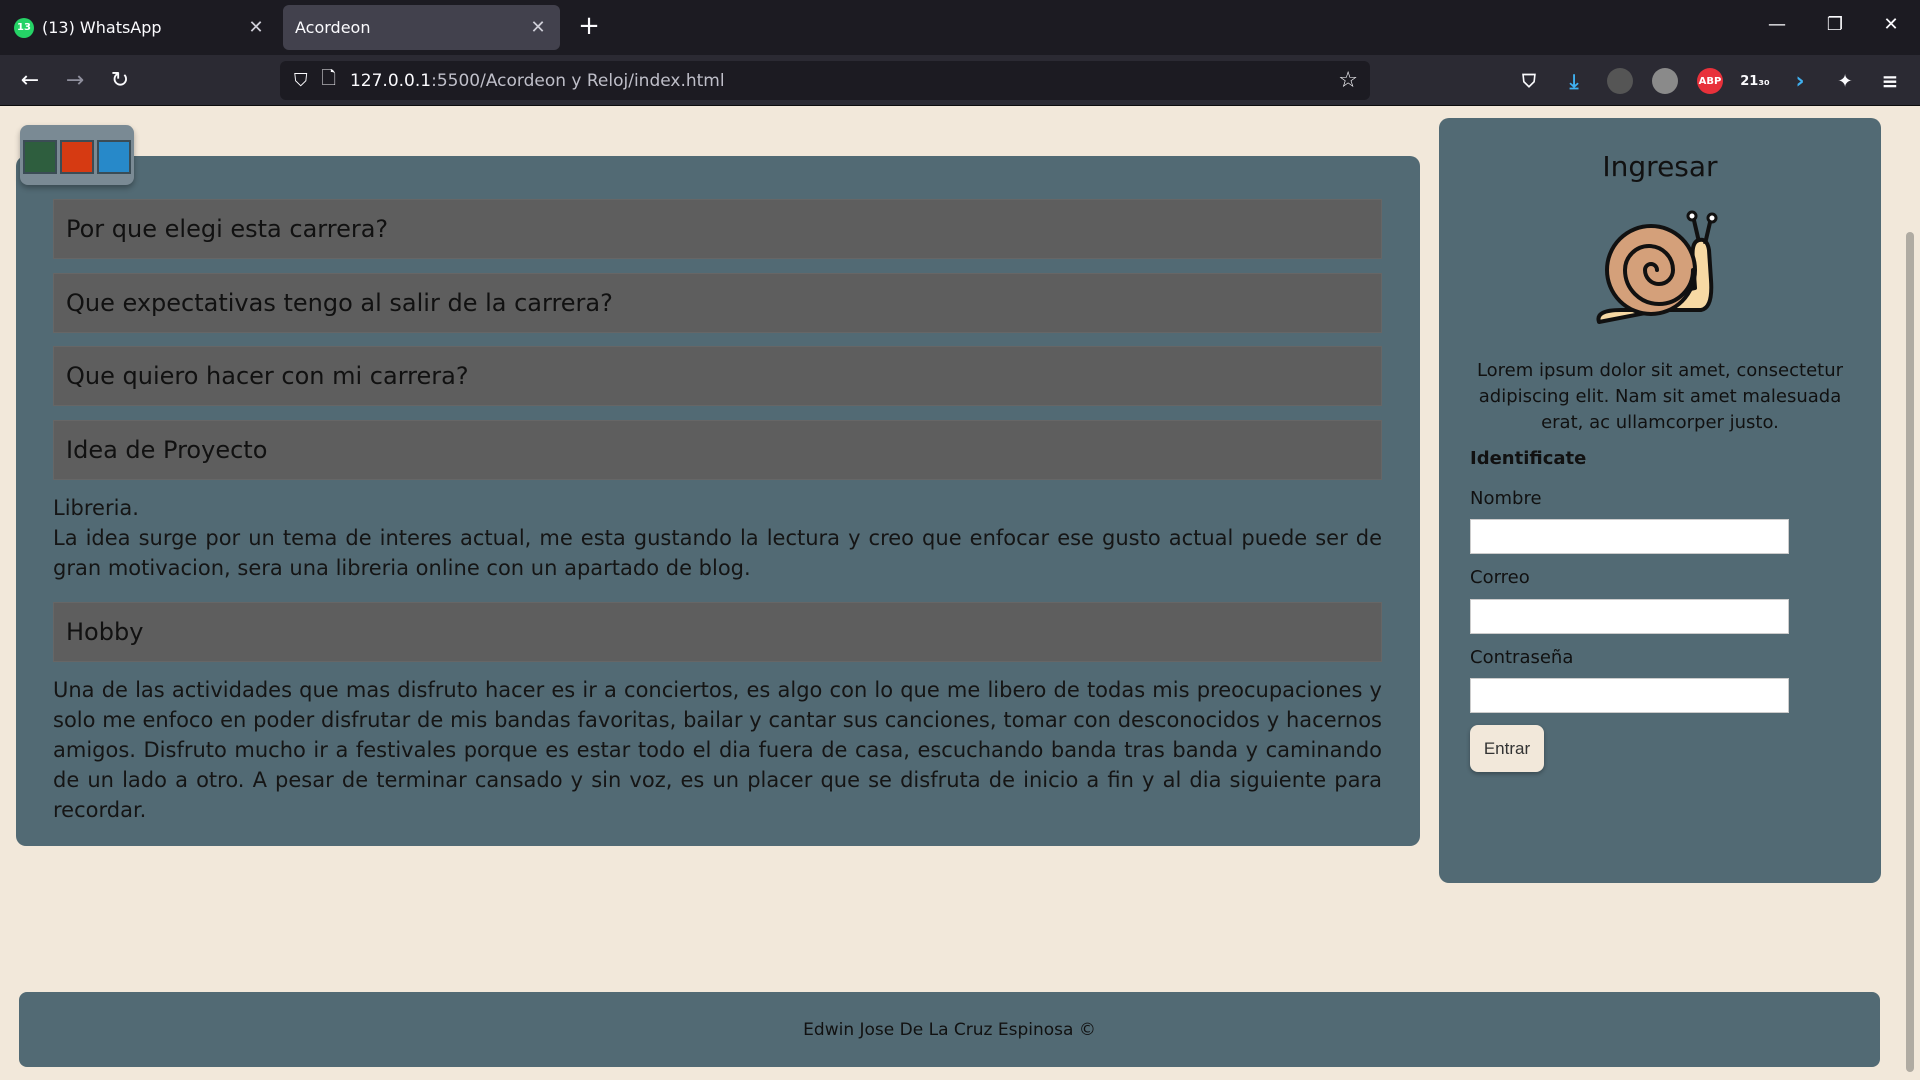 Image resolution: width=1920 pixels, height=1080 pixels. I want to click on bookmark-star-icon: ☆, so click(1348, 80).